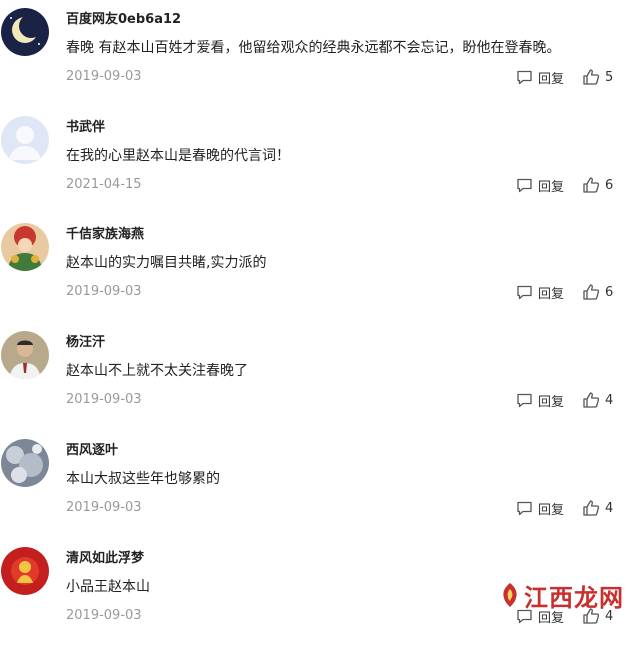  I want to click on default-user-avatar, so click(25, 140).